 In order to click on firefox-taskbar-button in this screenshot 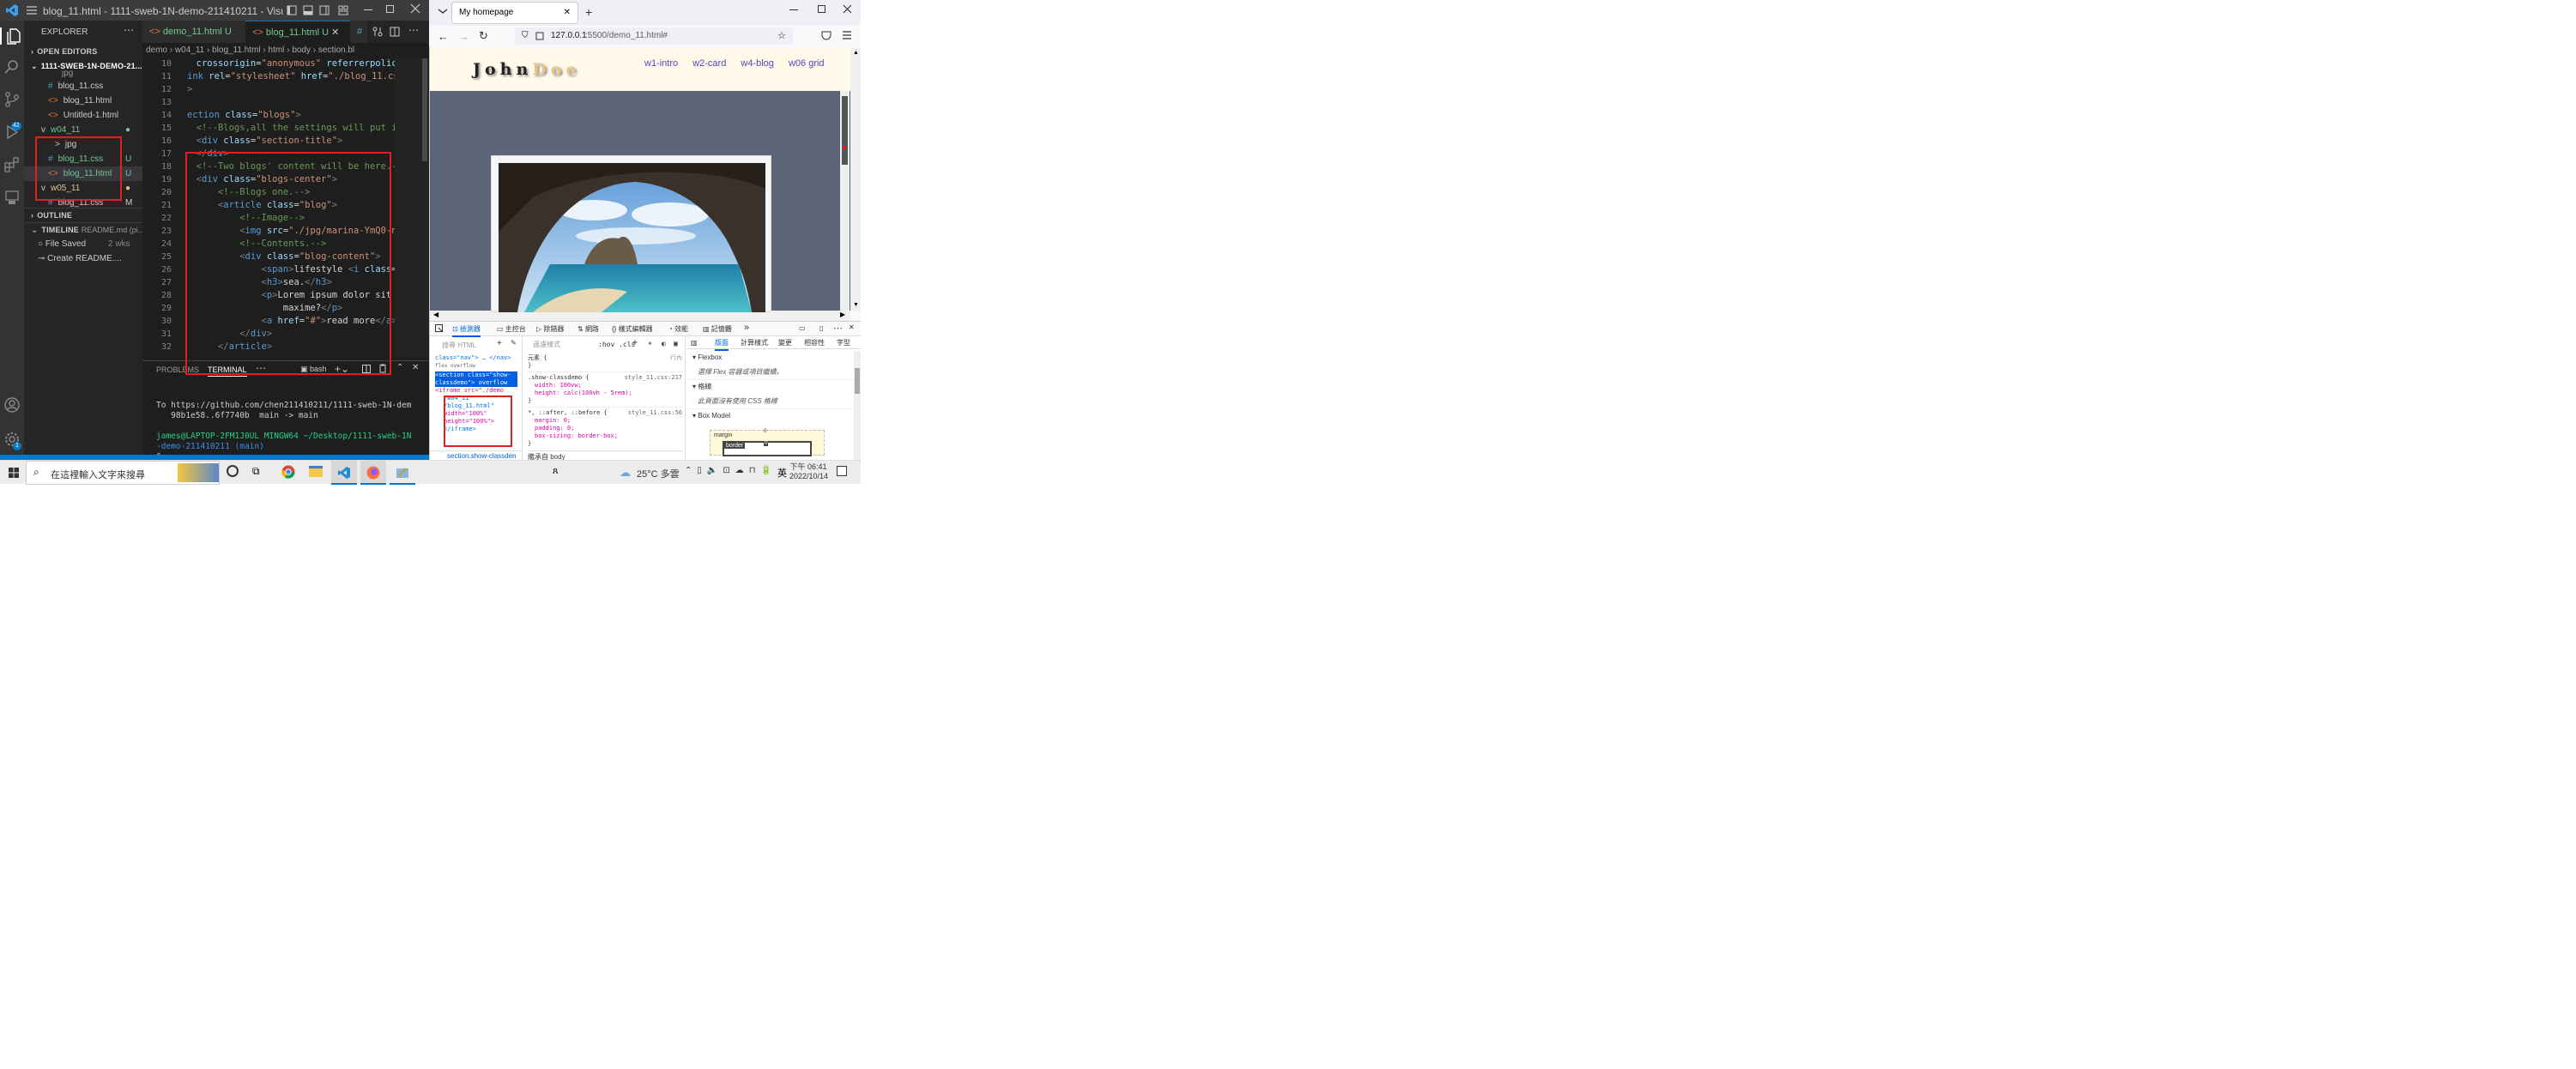, I will do `click(373, 473)`.